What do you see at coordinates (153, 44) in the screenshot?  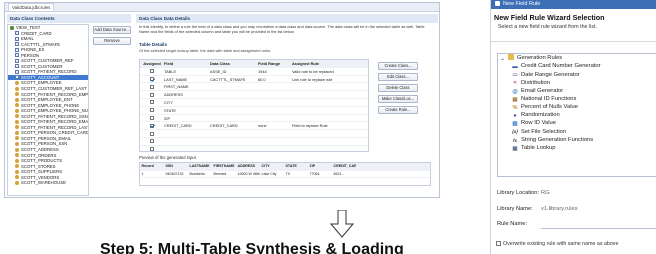 I see `table-details-title: Table Details` at bounding box center [153, 44].